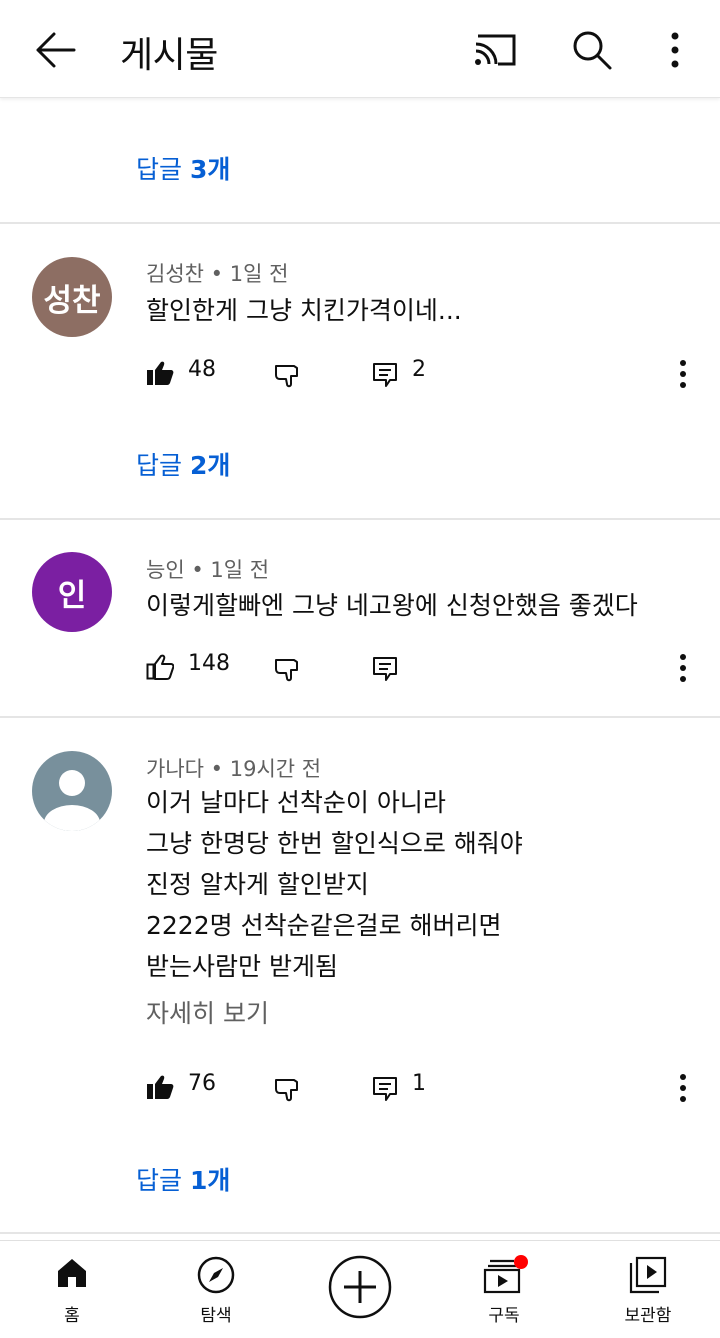 The image size is (720, 1338). I want to click on comment-meta: 김성찬 • 1일 전, so click(217, 273).